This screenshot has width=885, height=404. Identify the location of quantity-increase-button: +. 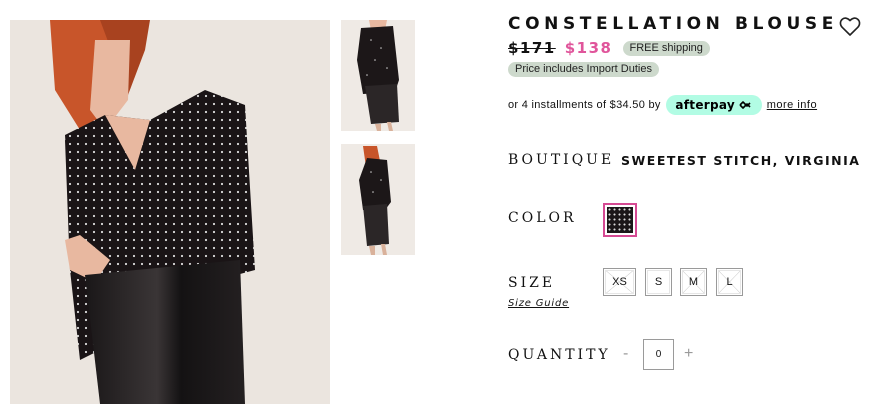
(688, 354).